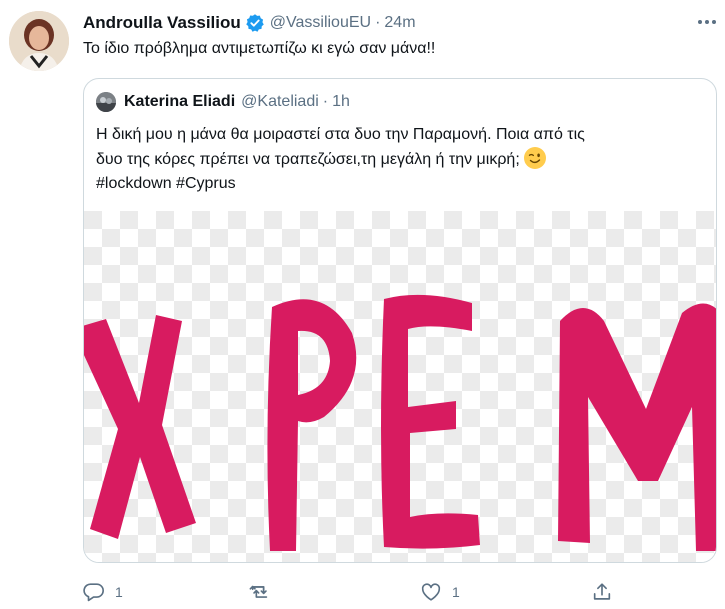 Image resolution: width=725 pixels, height=609 pixels. What do you see at coordinates (93, 592) in the screenshot?
I see `reply-icon` at bounding box center [93, 592].